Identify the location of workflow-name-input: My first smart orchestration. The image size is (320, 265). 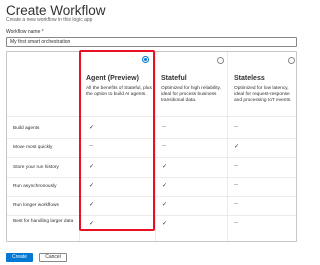
(151, 42).